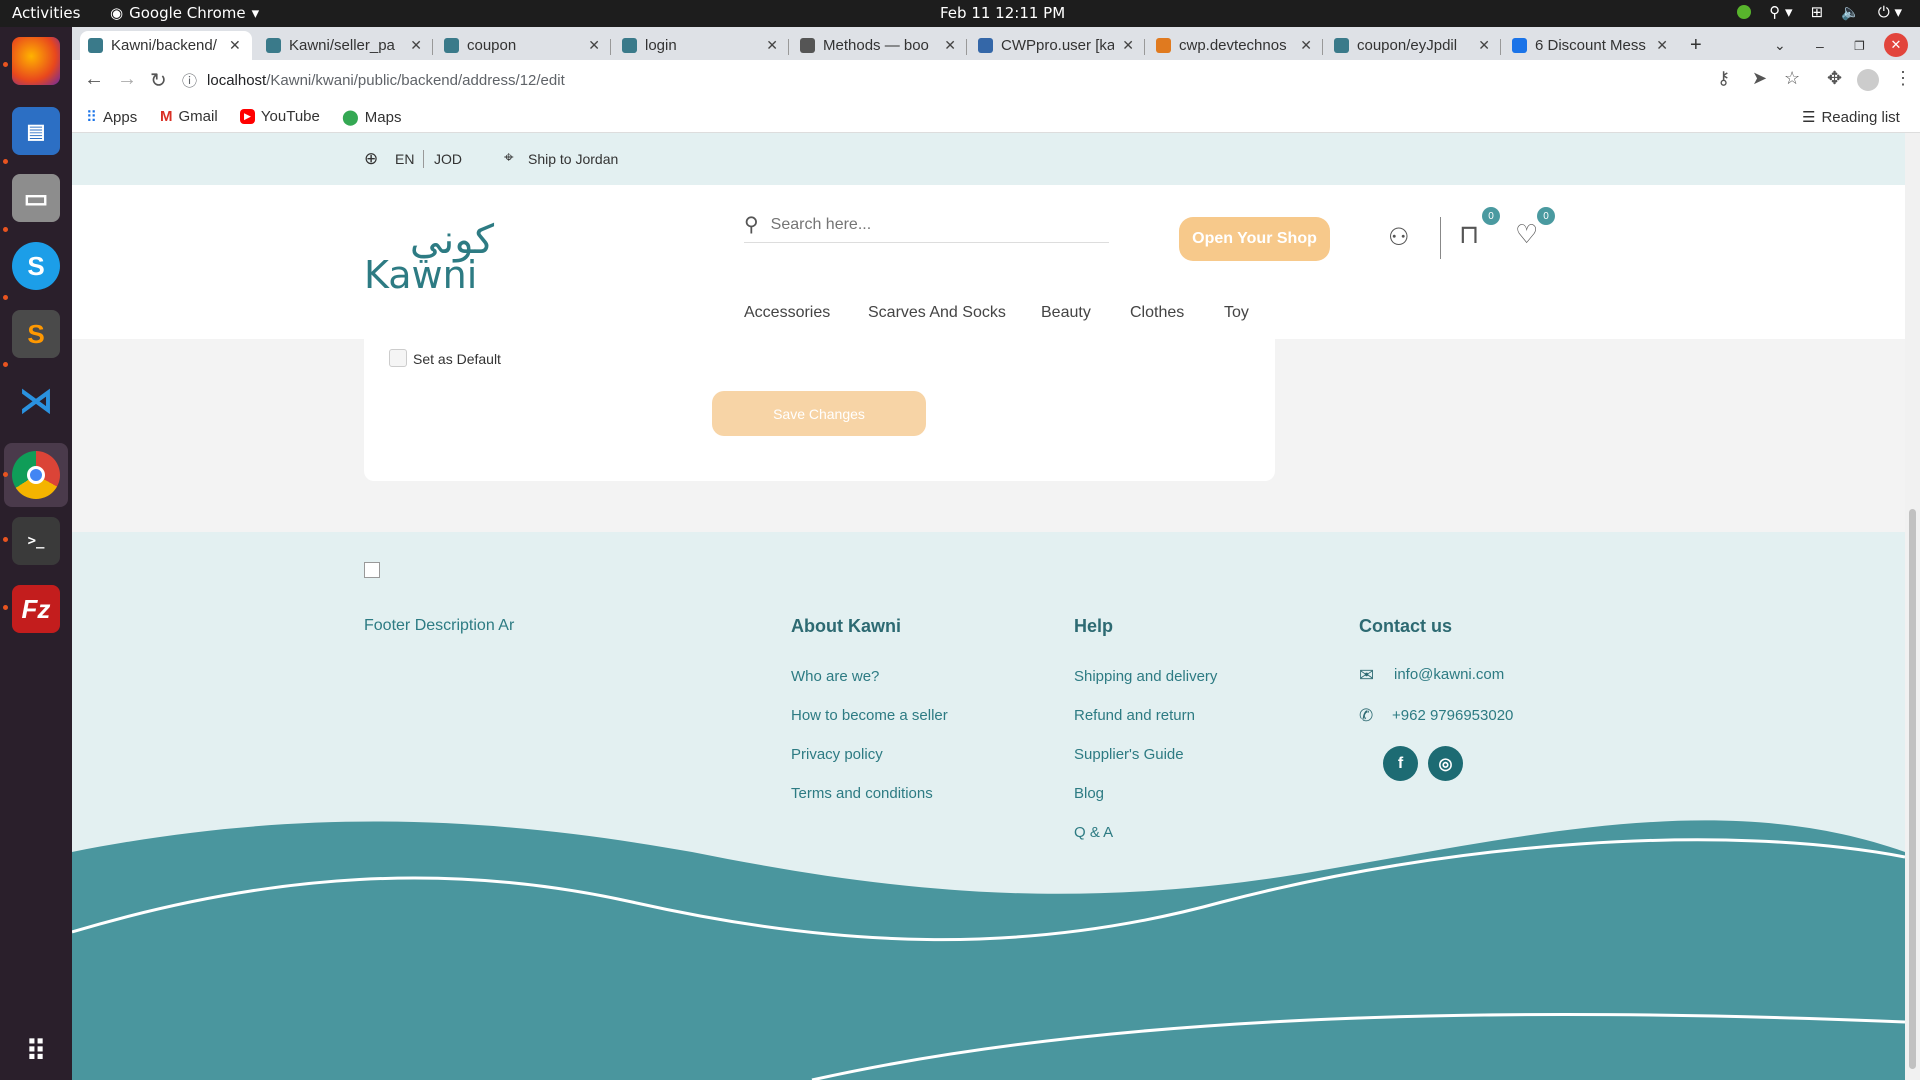 The height and width of the screenshot is (1080, 1920). Describe the element at coordinates (36, 61) in the screenshot. I see `firefox-icon` at that location.